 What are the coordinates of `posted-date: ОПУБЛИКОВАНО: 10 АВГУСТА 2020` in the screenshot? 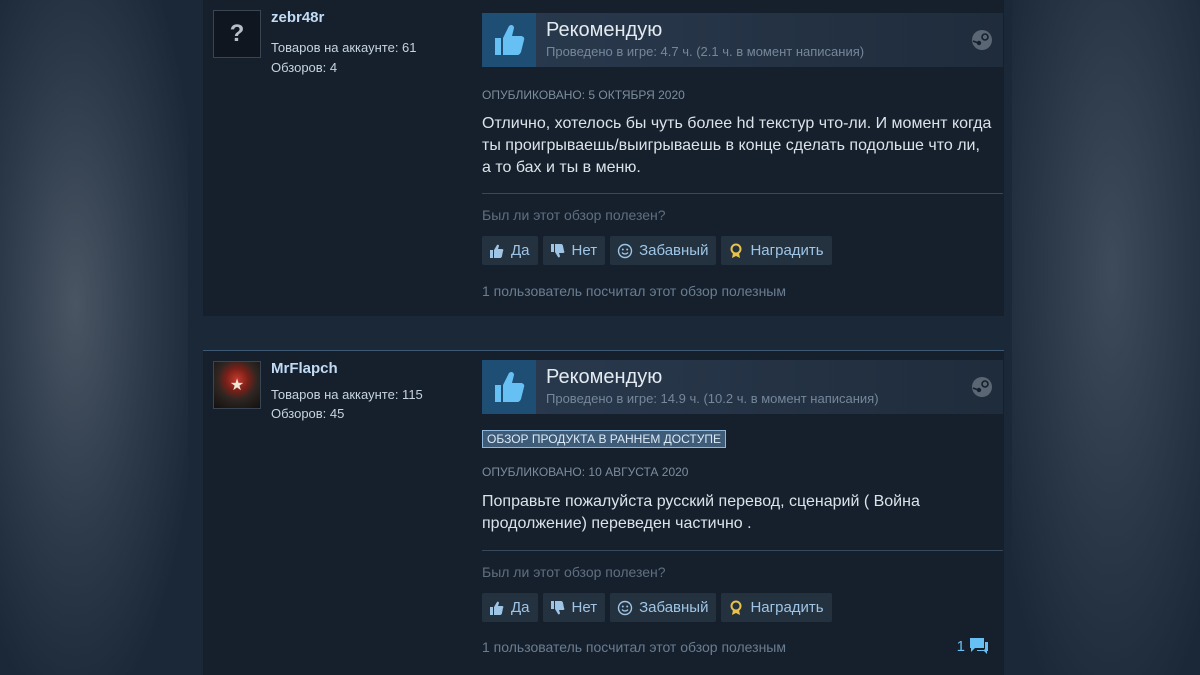 It's located at (585, 472).